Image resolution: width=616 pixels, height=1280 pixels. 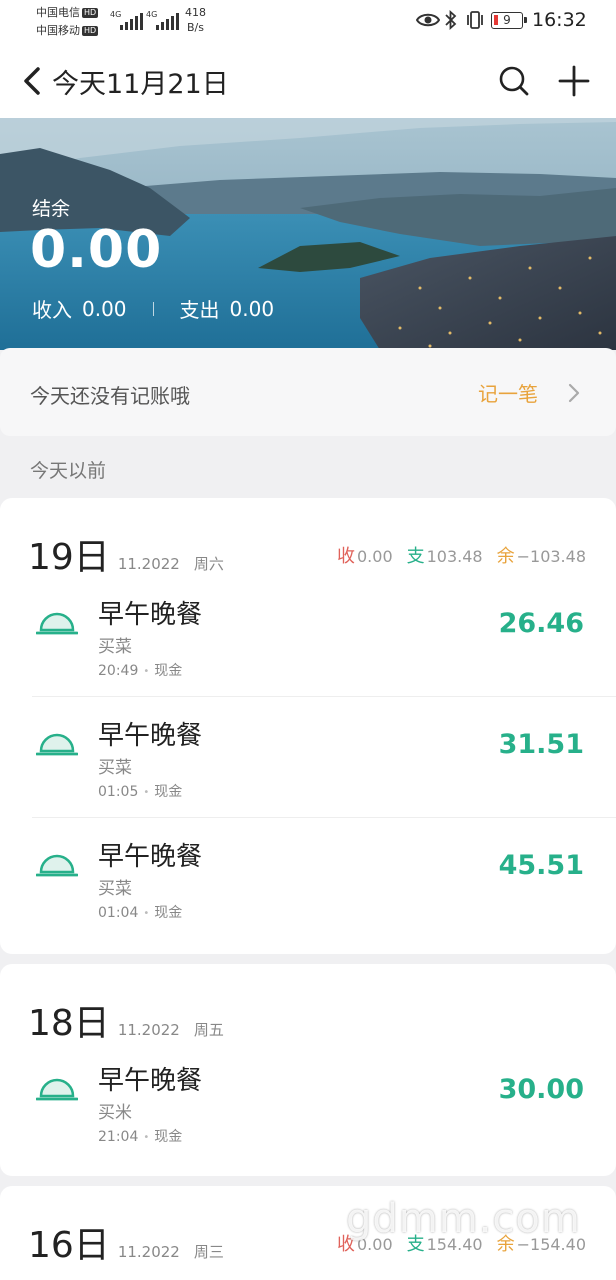 I want to click on plus-icon, so click(x=574, y=81).